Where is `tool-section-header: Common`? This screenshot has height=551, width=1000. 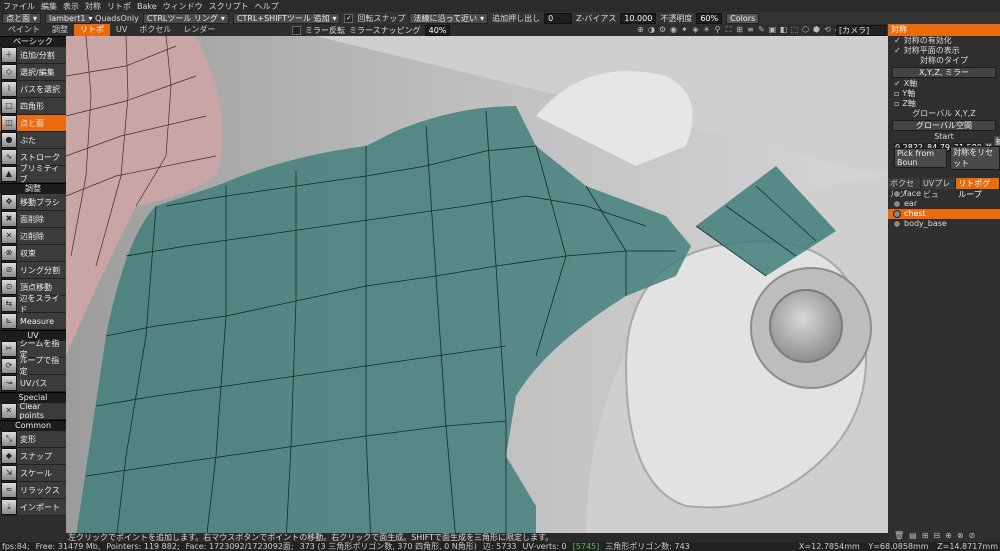 tool-section-header: Common is located at coordinates (33, 425).